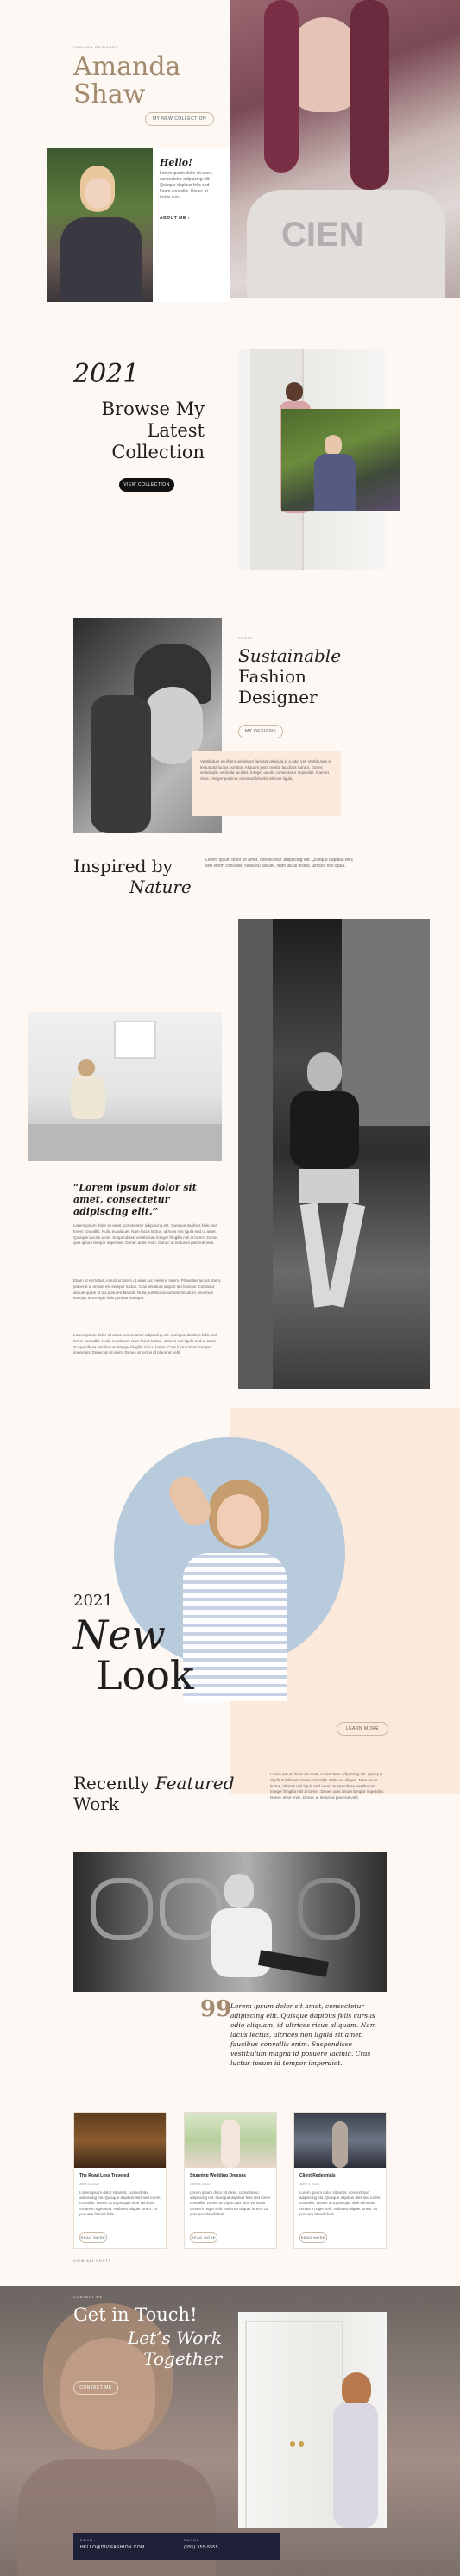 The image size is (460, 2576). I want to click on hero-photo-blonde, so click(100, 225).